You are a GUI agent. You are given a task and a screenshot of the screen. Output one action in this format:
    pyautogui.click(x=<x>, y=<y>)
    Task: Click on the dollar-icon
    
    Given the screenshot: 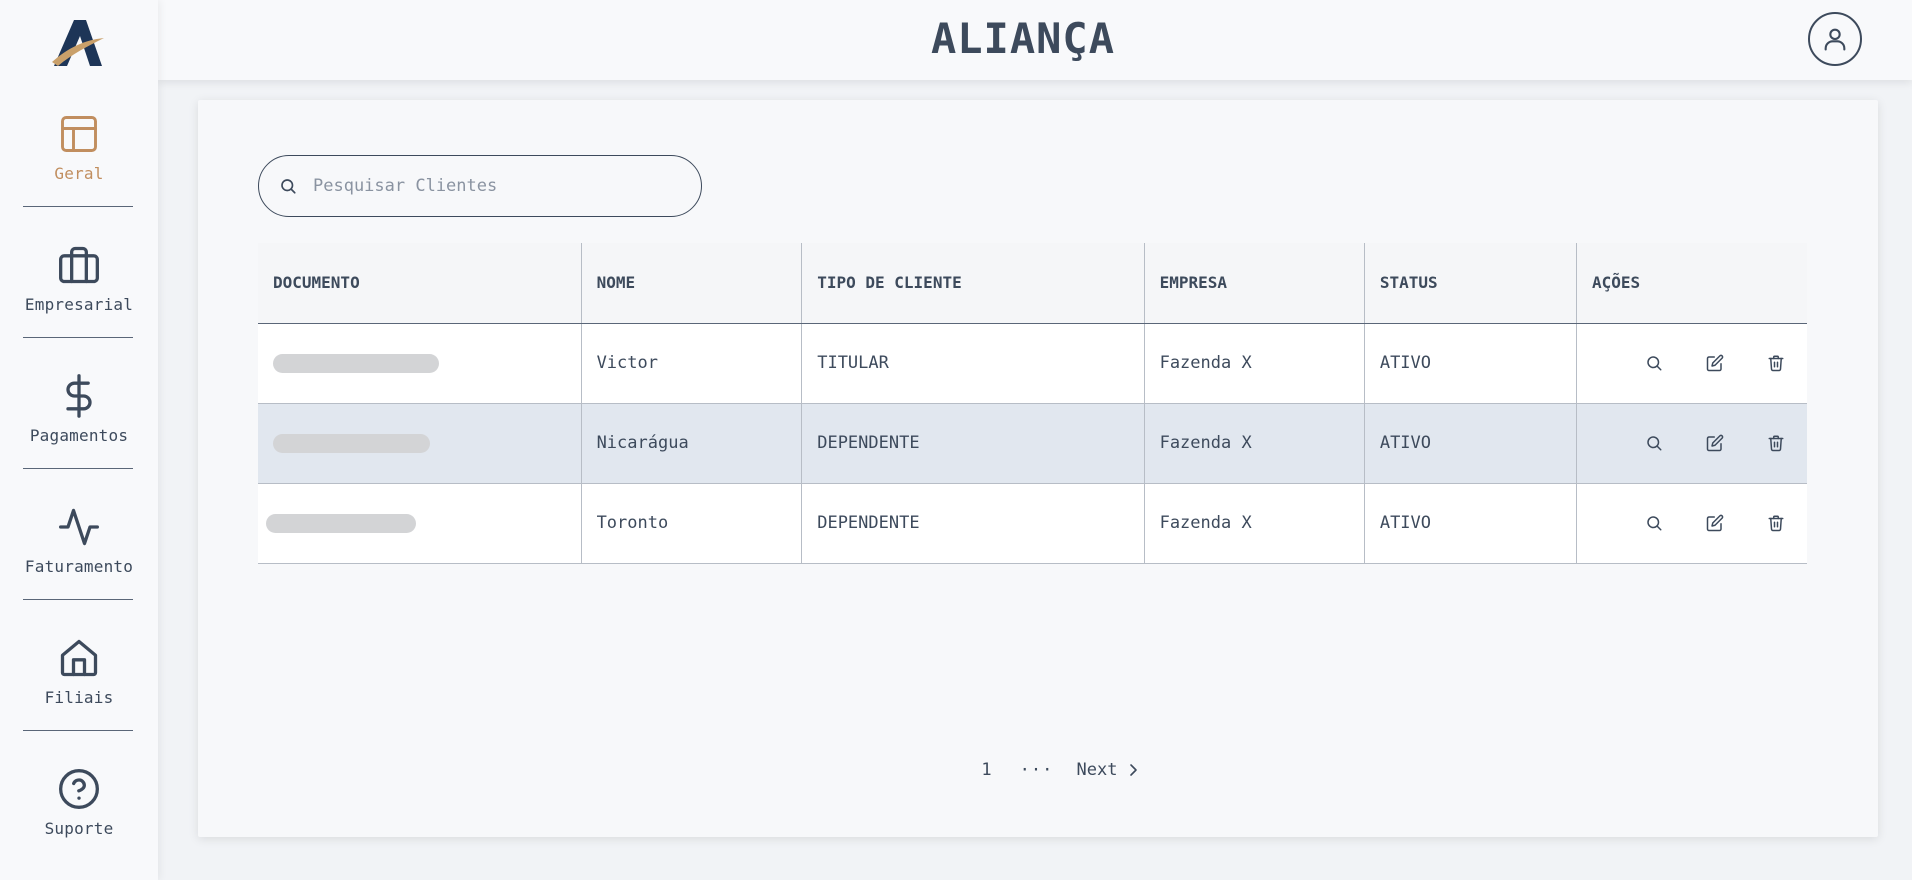 What is the action you would take?
    pyautogui.click(x=79, y=396)
    